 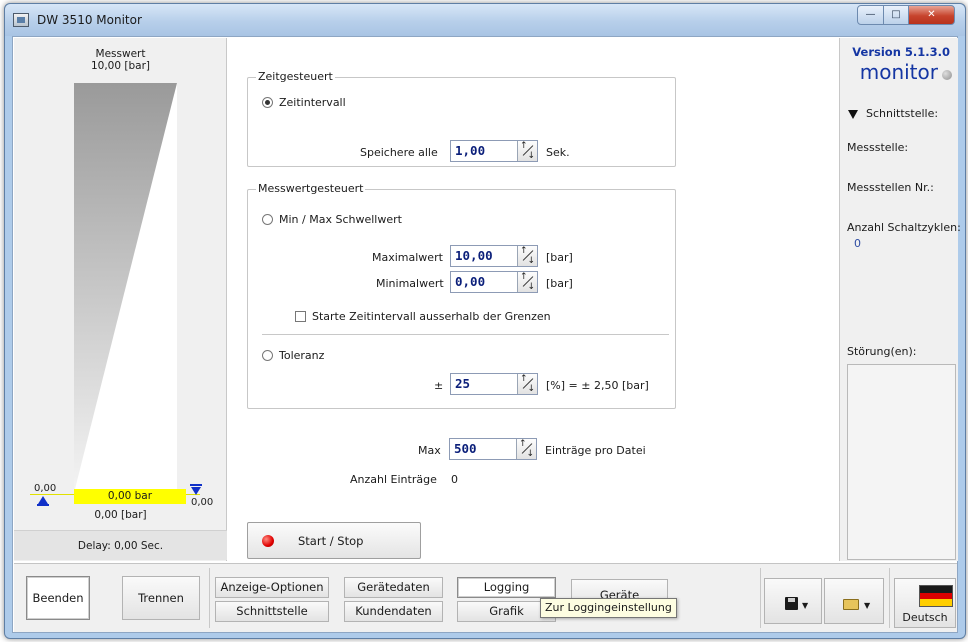 What do you see at coordinates (58, 598) in the screenshot?
I see `beenden-button: Beenden` at bounding box center [58, 598].